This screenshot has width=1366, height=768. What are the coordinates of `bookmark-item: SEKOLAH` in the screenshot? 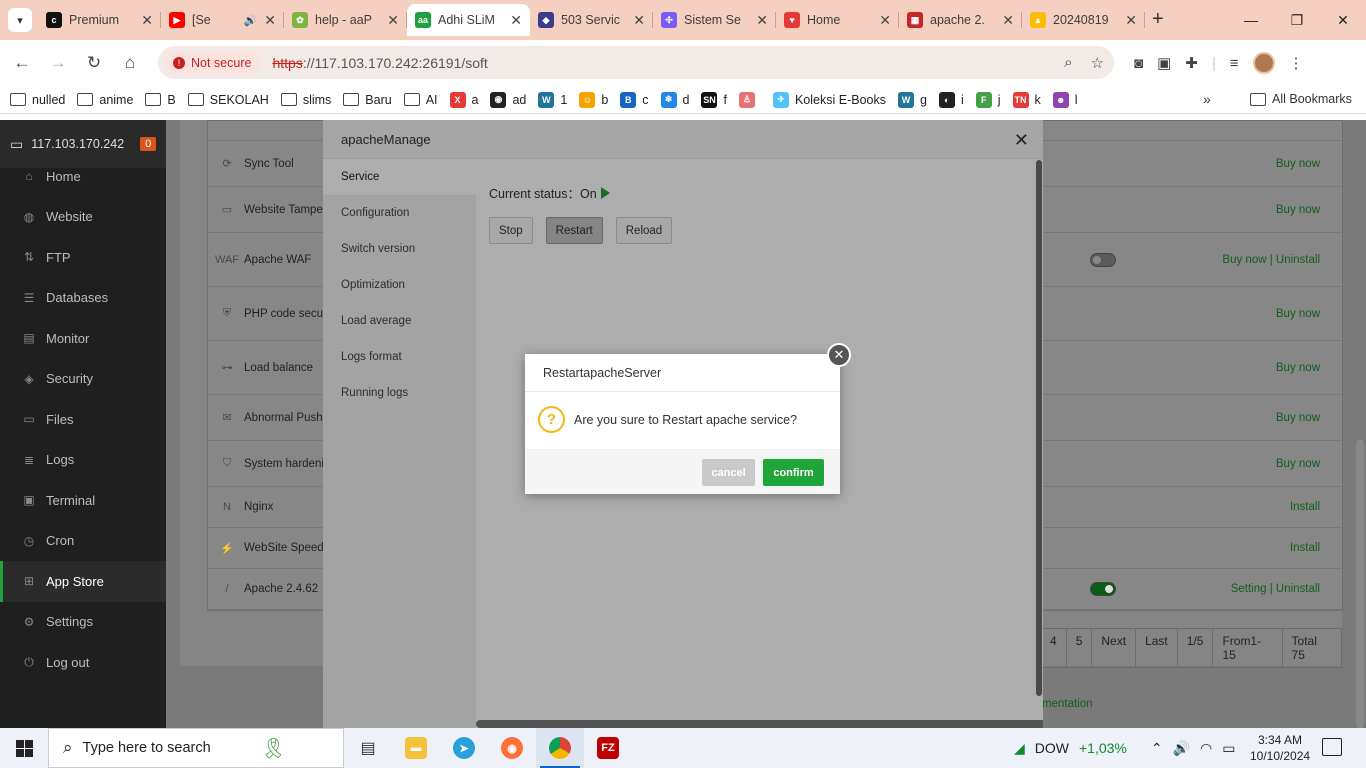 It's located at (228, 100).